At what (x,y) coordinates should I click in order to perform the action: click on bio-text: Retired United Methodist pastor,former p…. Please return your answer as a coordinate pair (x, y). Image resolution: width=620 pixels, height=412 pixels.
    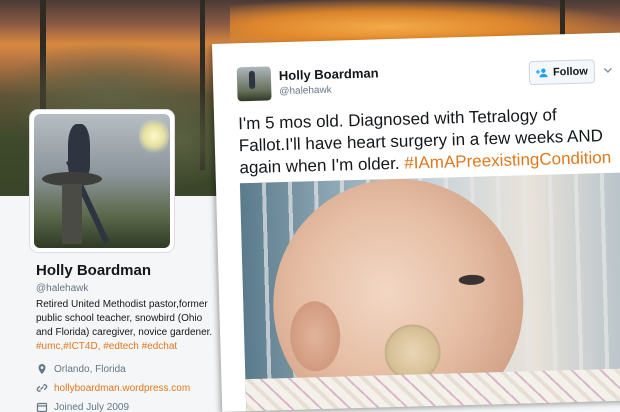
    Looking at the image, I should click on (124, 318).